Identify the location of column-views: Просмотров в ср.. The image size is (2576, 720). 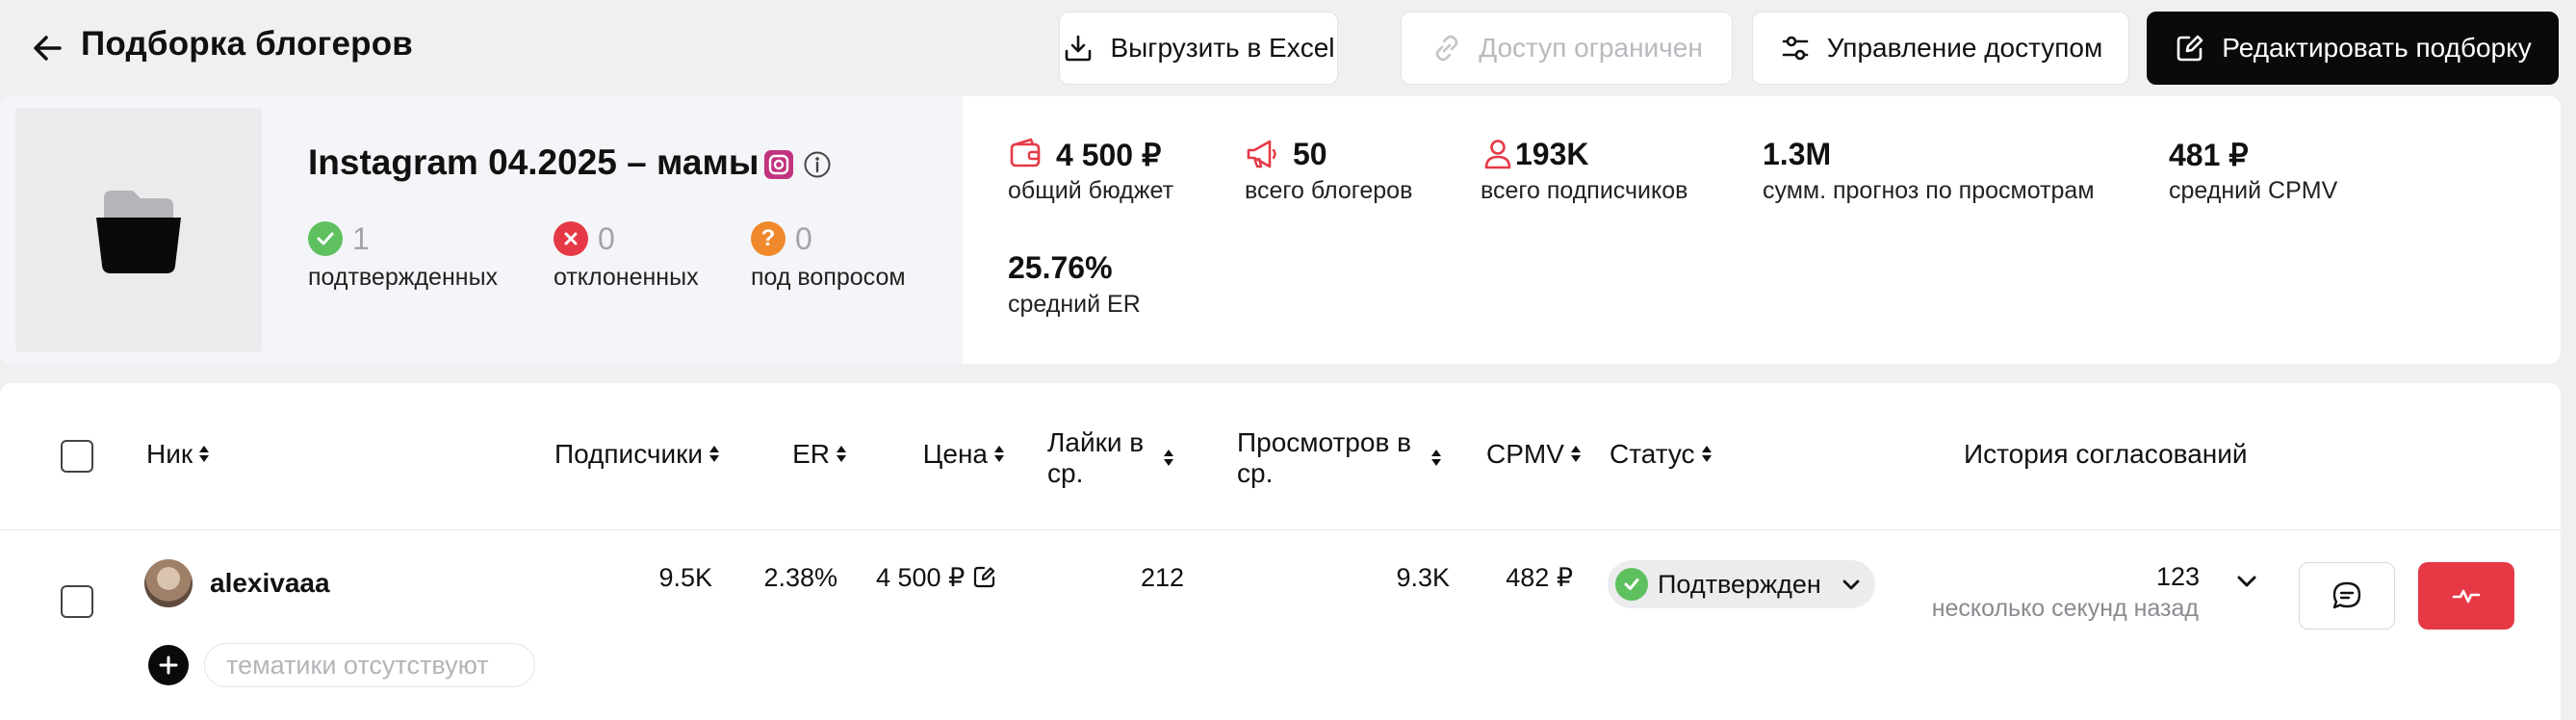
(1340, 458).